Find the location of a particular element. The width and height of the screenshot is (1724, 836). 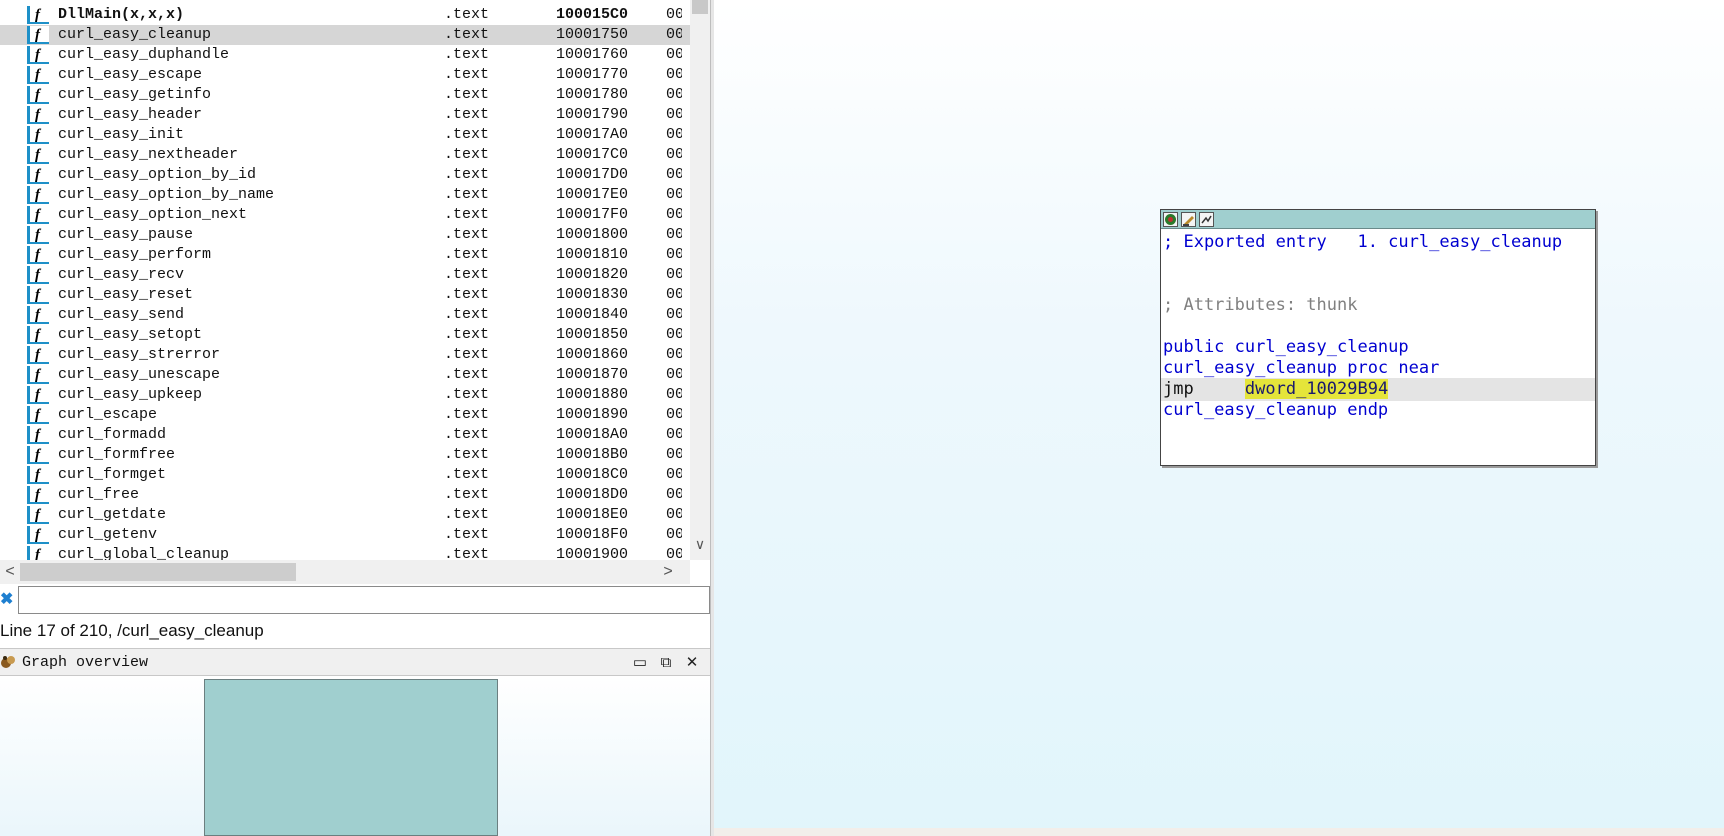

function-name: curl_formfree is located at coordinates (117, 454).